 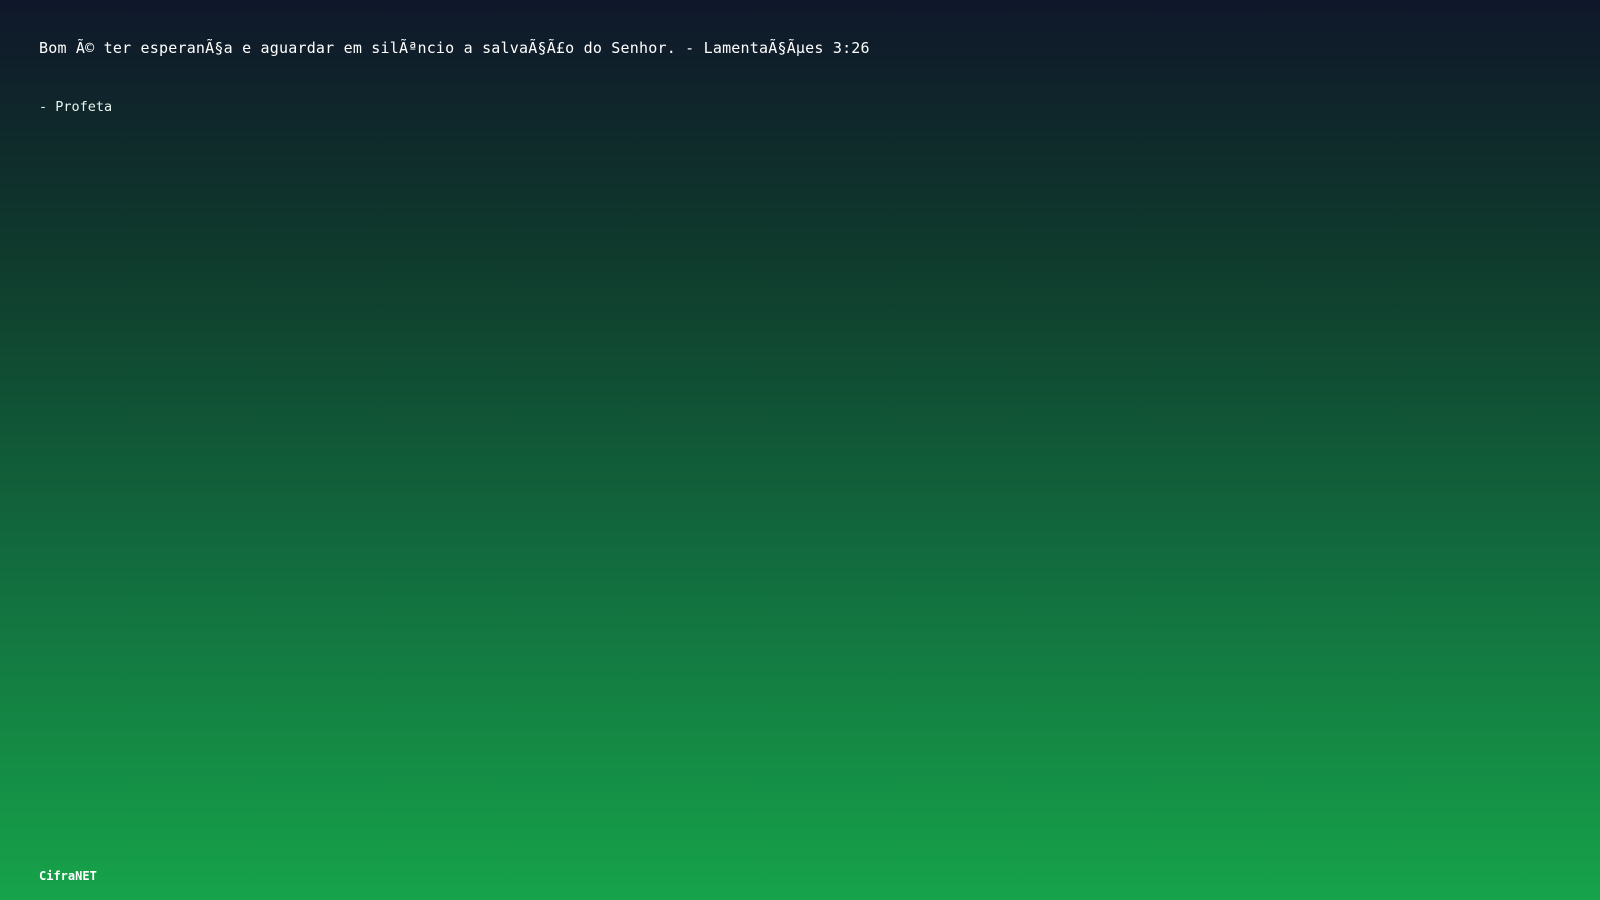 What do you see at coordinates (68, 876) in the screenshot?
I see `brand-name: CifraNET` at bounding box center [68, 876].